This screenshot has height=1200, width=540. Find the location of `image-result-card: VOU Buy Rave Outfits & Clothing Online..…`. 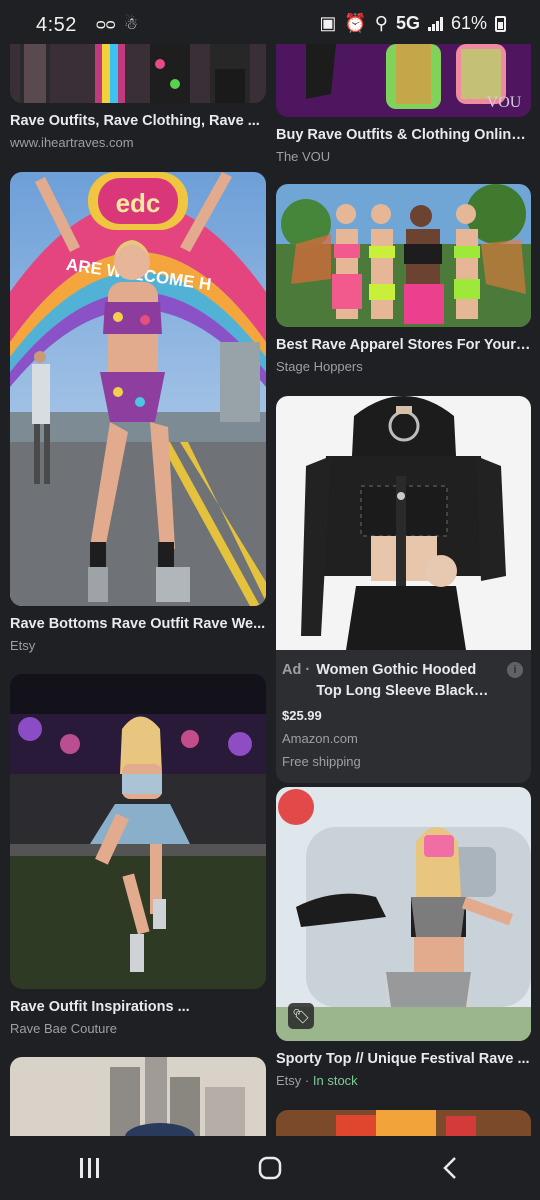

image-result-card: VOU Buy Rave Outfits & Clothing Online..… is located at coordinates (403, 104).